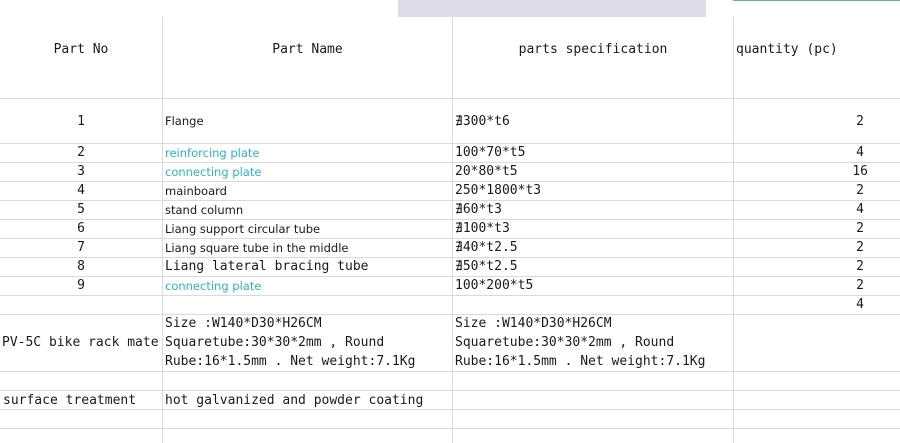 Image resolution: width=900 pixels, height=443 pixels. What do you see at coordinates (593, 285) in the screenshot?
I see `cell-spec: 100*200*t5` at bounding box center [593, 285].